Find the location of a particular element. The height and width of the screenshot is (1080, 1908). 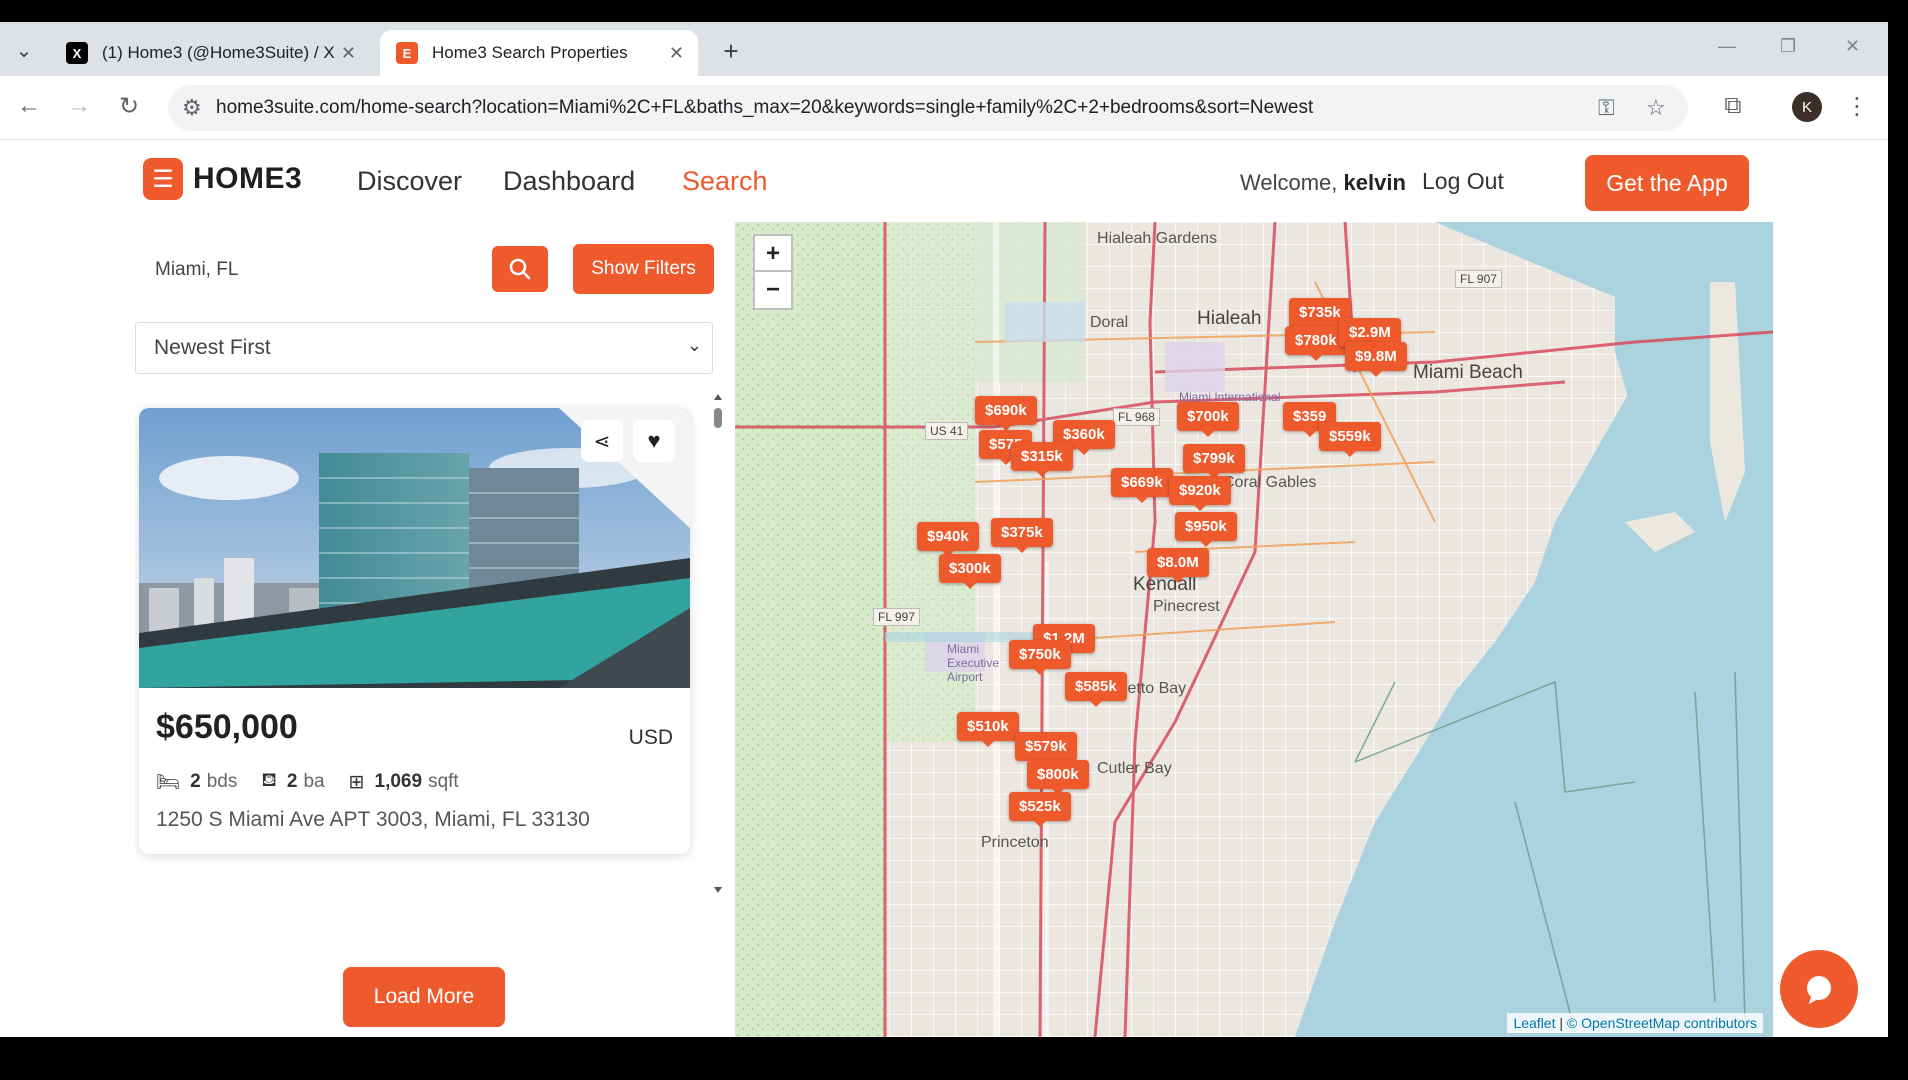

get-app-button: Get the App is located at coordinates (1667, 183).